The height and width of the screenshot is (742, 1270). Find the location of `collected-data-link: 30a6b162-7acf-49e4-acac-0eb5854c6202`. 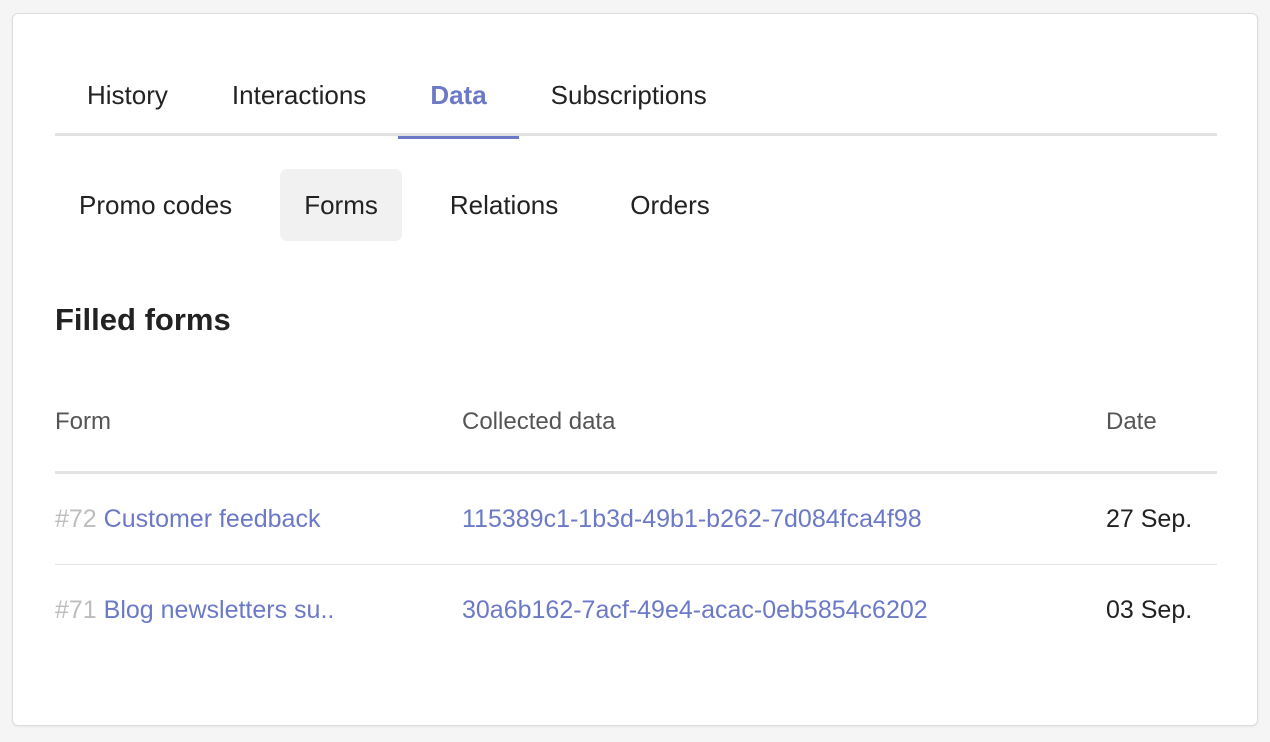

collected-data-link: 30a6b162-7acf-49e4-acac-0eb5854c6202 is located at coordinates (695, 610).